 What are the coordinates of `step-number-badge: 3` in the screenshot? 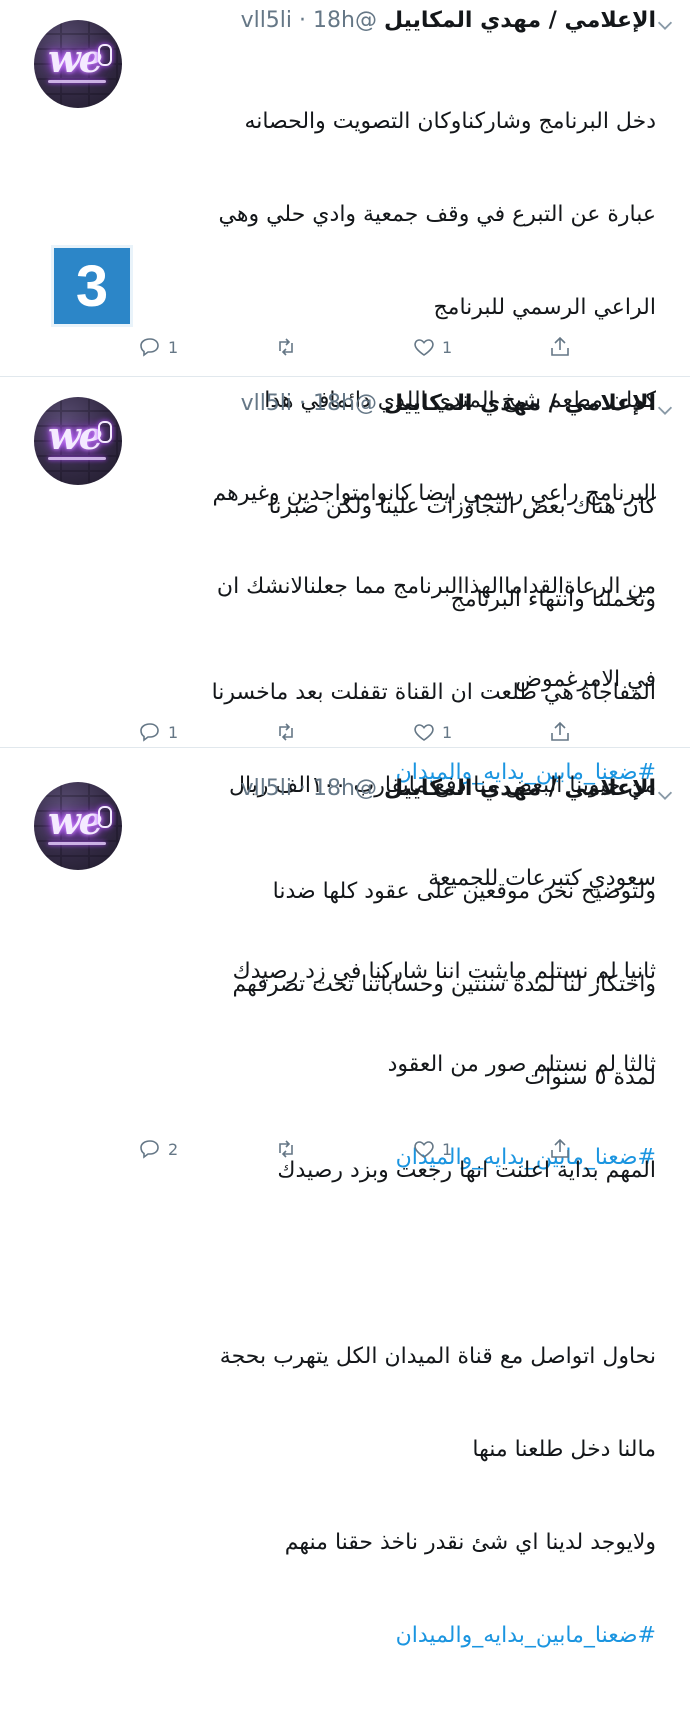 It's located at (92, 286).